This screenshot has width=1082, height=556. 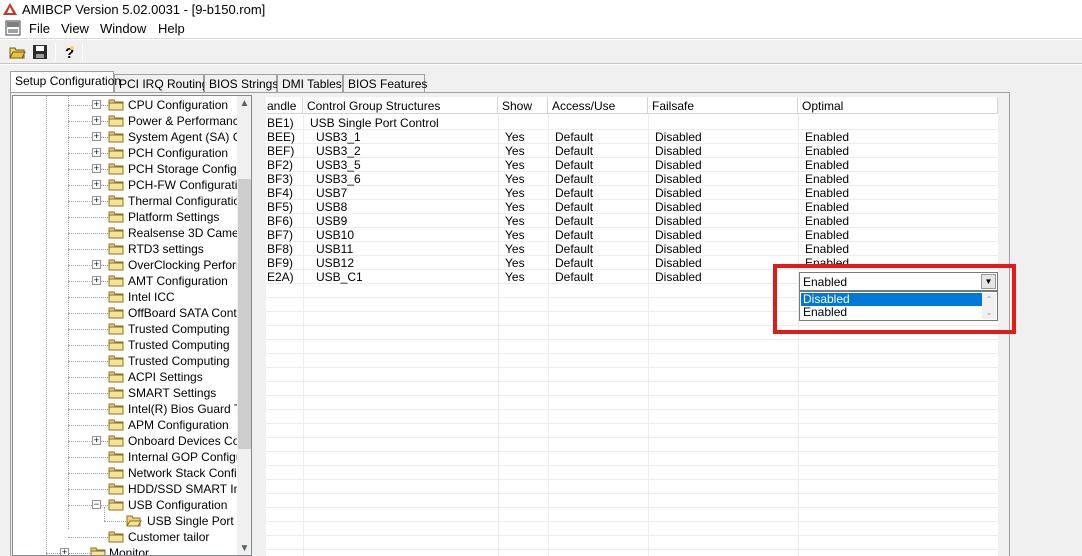 What do you see at coordinates (332, 193) in the screenshot?
I see `cell-control-group: USB7` at bounding box center [332, 193].